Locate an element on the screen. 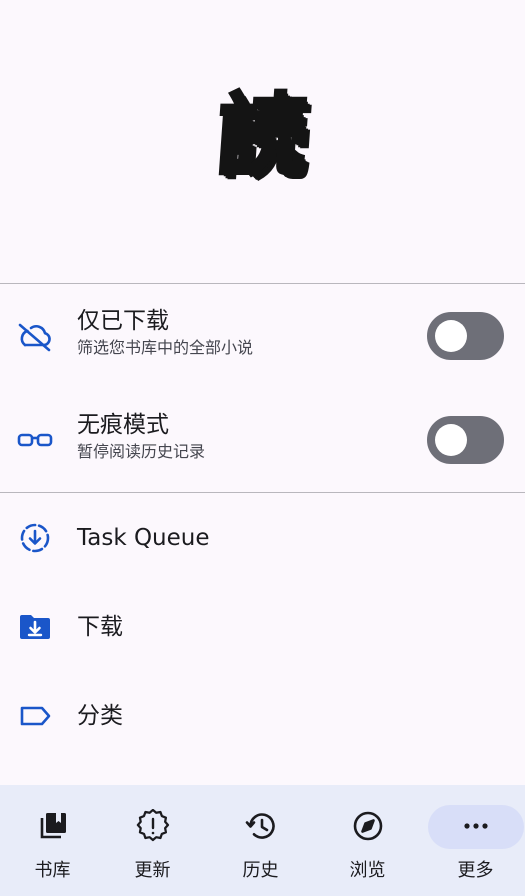 This screenshot has height=896, width=525. incognito-row: 无痕模式 暂停阅读历史记录 is located at coordinates (262, 440).